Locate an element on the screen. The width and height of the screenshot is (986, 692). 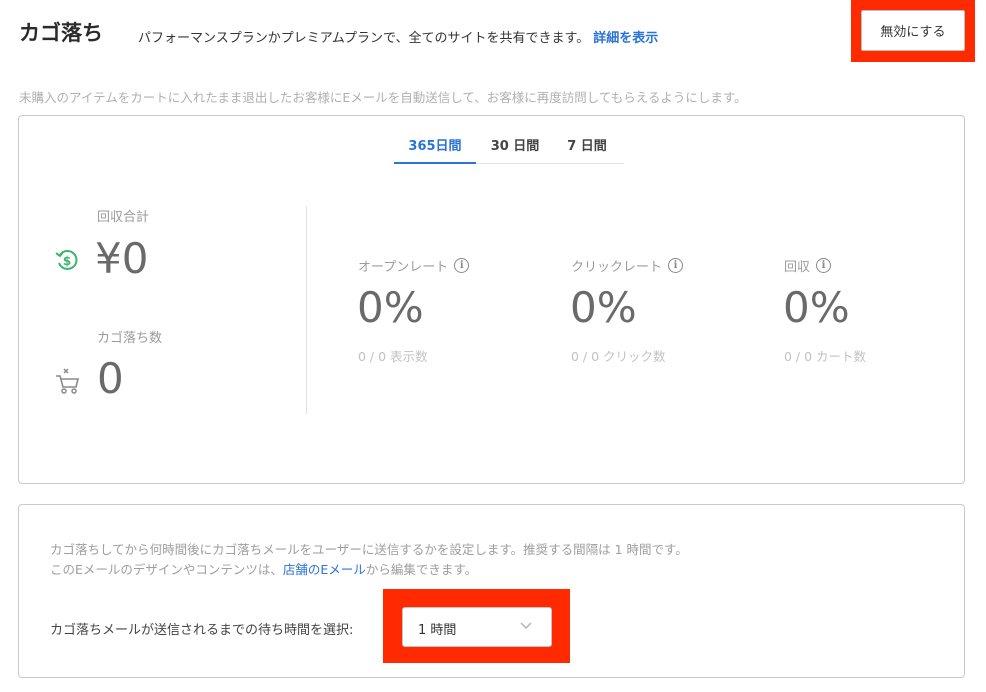
recovery-rate-sub: 0 / 0 カート数 is located at coordinates (825, 356).